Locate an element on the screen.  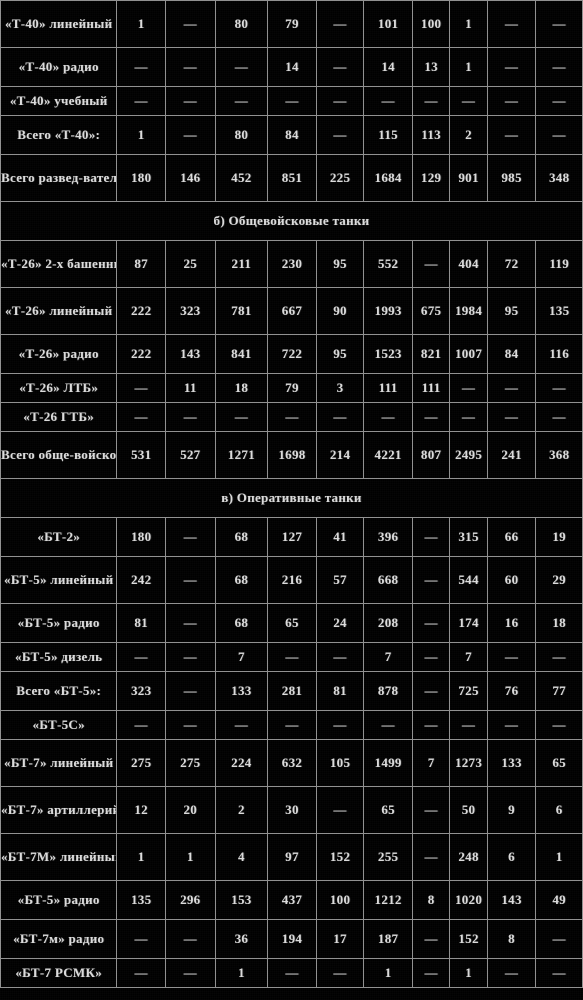
table-cell: 275 is located at coordinates (141, 763).